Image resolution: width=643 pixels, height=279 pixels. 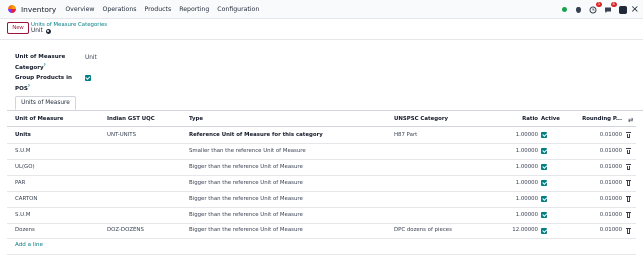 What do you see at coordinates (196, 119) in the screenshot?
I see `column-header-type: Type` at bounding box center [196, 119].